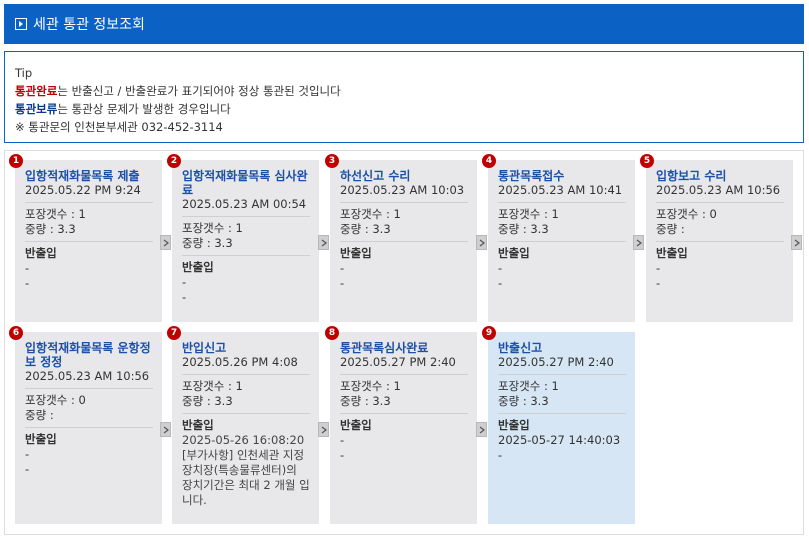 Image resolution: width=809 pixels, height=551 pixels. I want to click on step-number-badge: 9, so click(489, 333).